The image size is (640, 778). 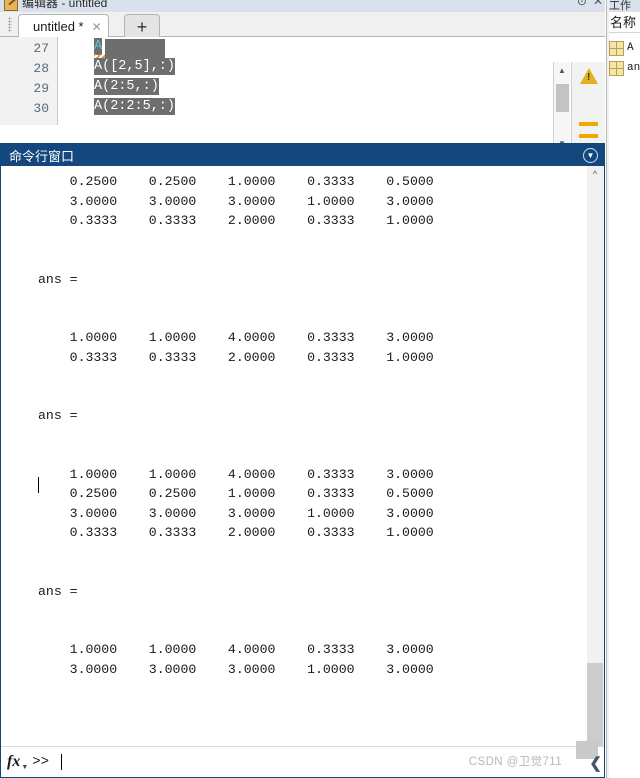 I want to click on code-lines: A A([2,5],:) A(2:5,:) A(2:2:5,:), so click(x=332, y=81).